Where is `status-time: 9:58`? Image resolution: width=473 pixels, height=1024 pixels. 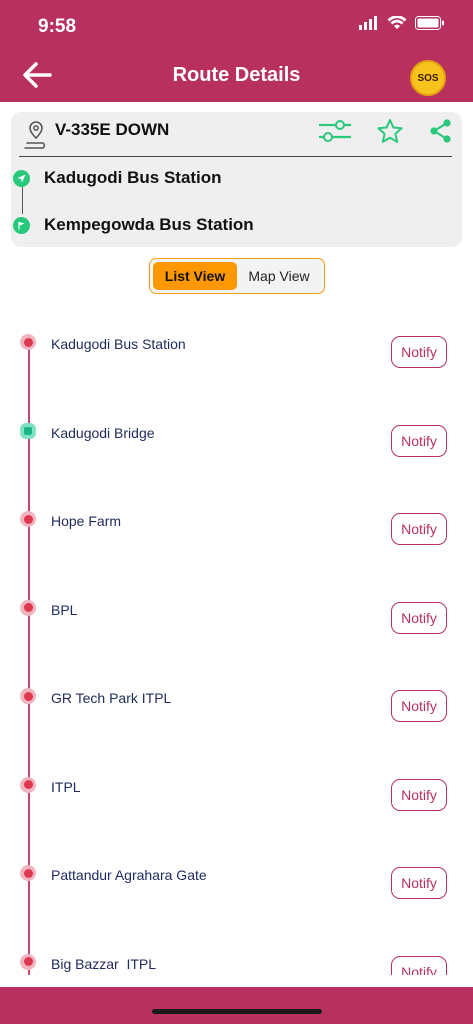 status-time: 9:58 is located at coordinates (57, 26).